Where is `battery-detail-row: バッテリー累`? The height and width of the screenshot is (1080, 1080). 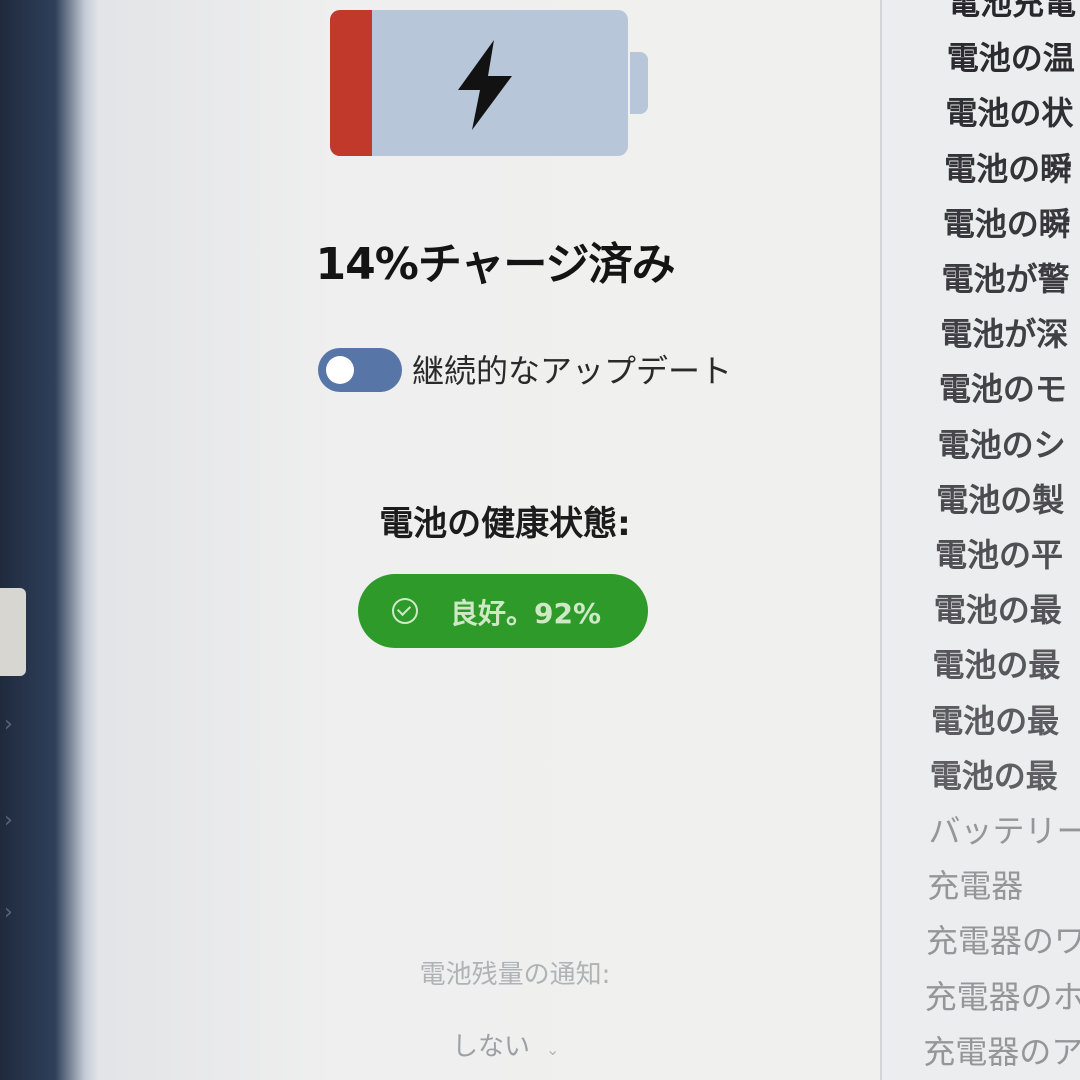
battery-detail-row: バッテリー累 is located at coordinates (1004, 831).